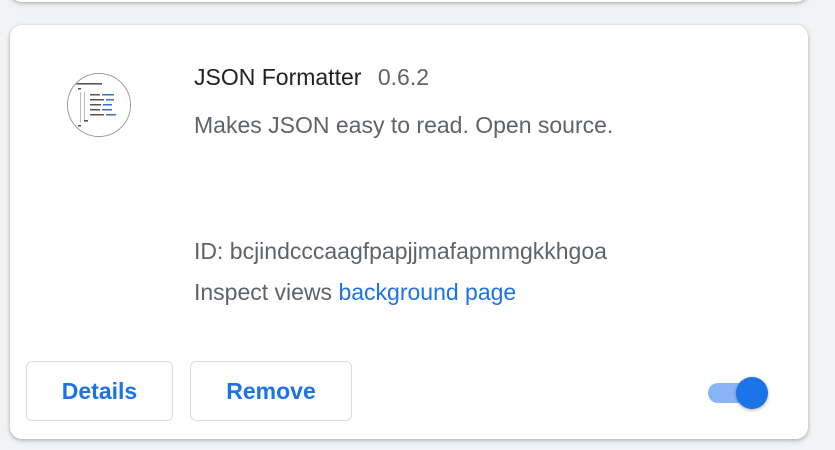 The height and width of the screenshot is (450, 835). I want to click on details-button: Details, so click(99, 391).